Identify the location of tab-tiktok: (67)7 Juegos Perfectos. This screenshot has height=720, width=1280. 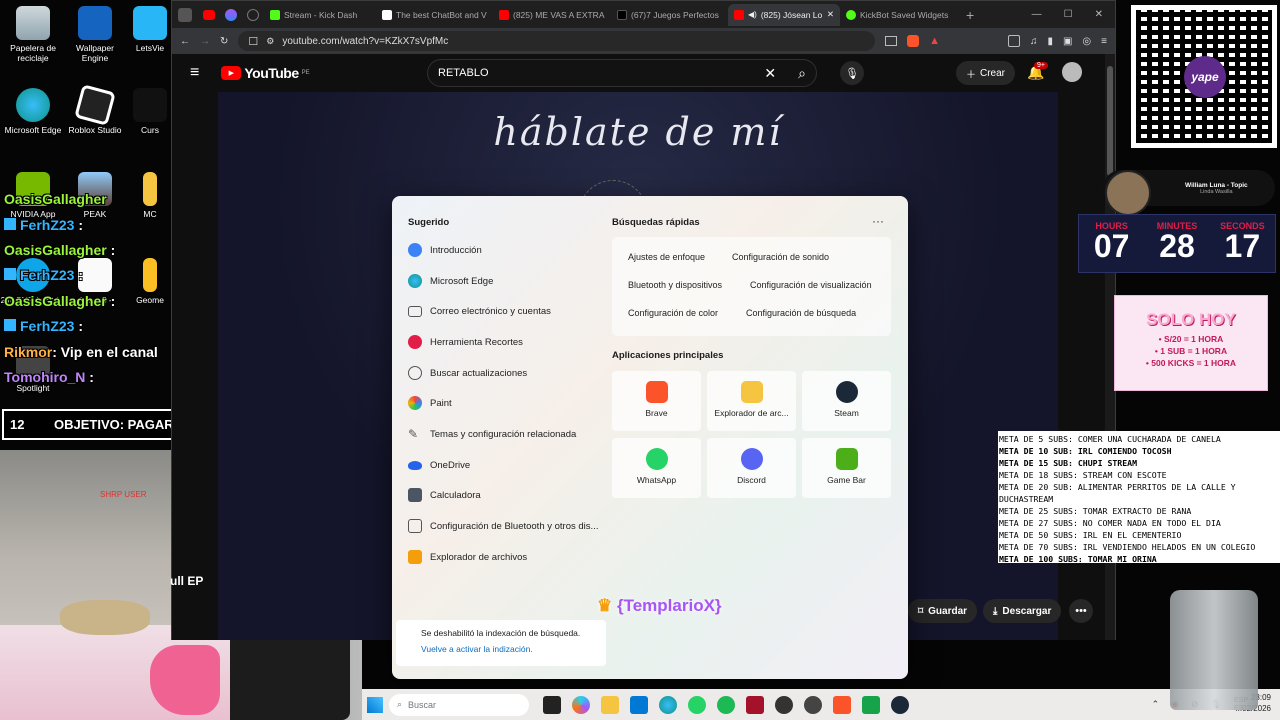
(669, 15).